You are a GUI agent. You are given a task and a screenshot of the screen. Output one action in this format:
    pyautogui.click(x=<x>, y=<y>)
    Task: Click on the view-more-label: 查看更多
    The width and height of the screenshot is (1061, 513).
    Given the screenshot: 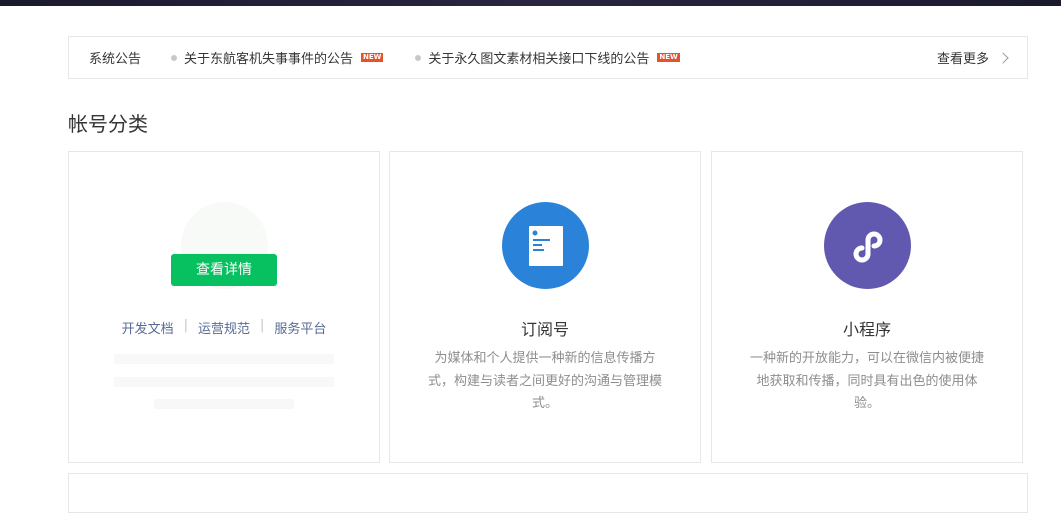 What is the action you would take?
    pyautogui.click(x=962, y=59)
    